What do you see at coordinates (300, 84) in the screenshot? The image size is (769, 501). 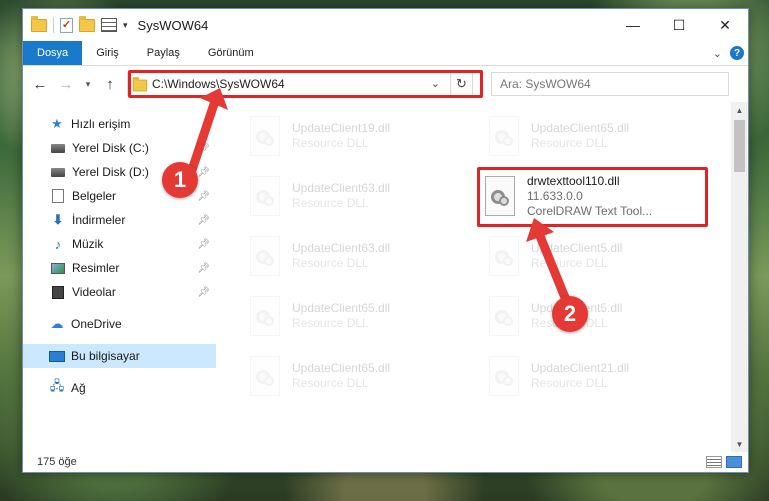 I see `address-bar: C:\Windows\SysWOW64 ⌄ ↻` at bounding box center [300, 84].